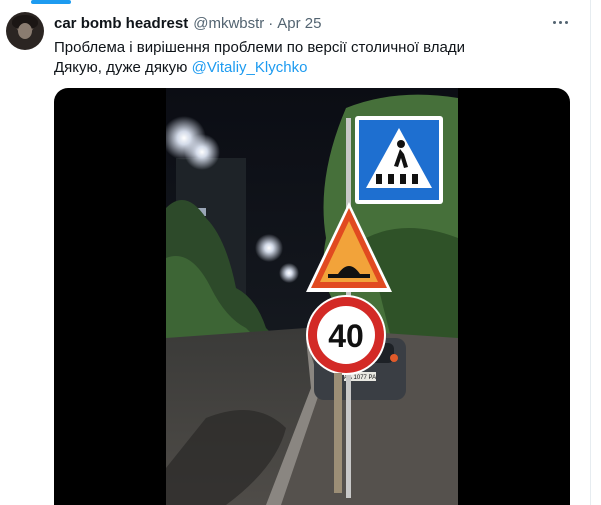  Describe the element at coordinates (314, 68) in the screenshot. I see `tweet-text-line-2: Дякую, дуже дякую @Vitaliy_Klychko` at that location.